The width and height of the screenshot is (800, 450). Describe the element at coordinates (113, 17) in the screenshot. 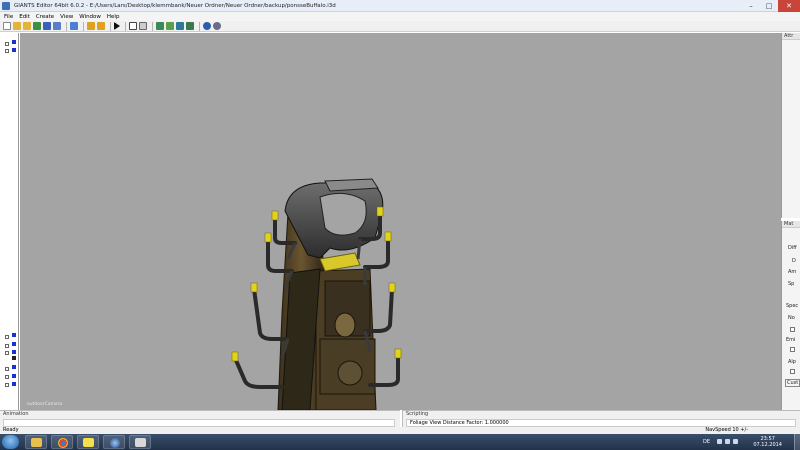

I see `menu-help: Help` at that location.